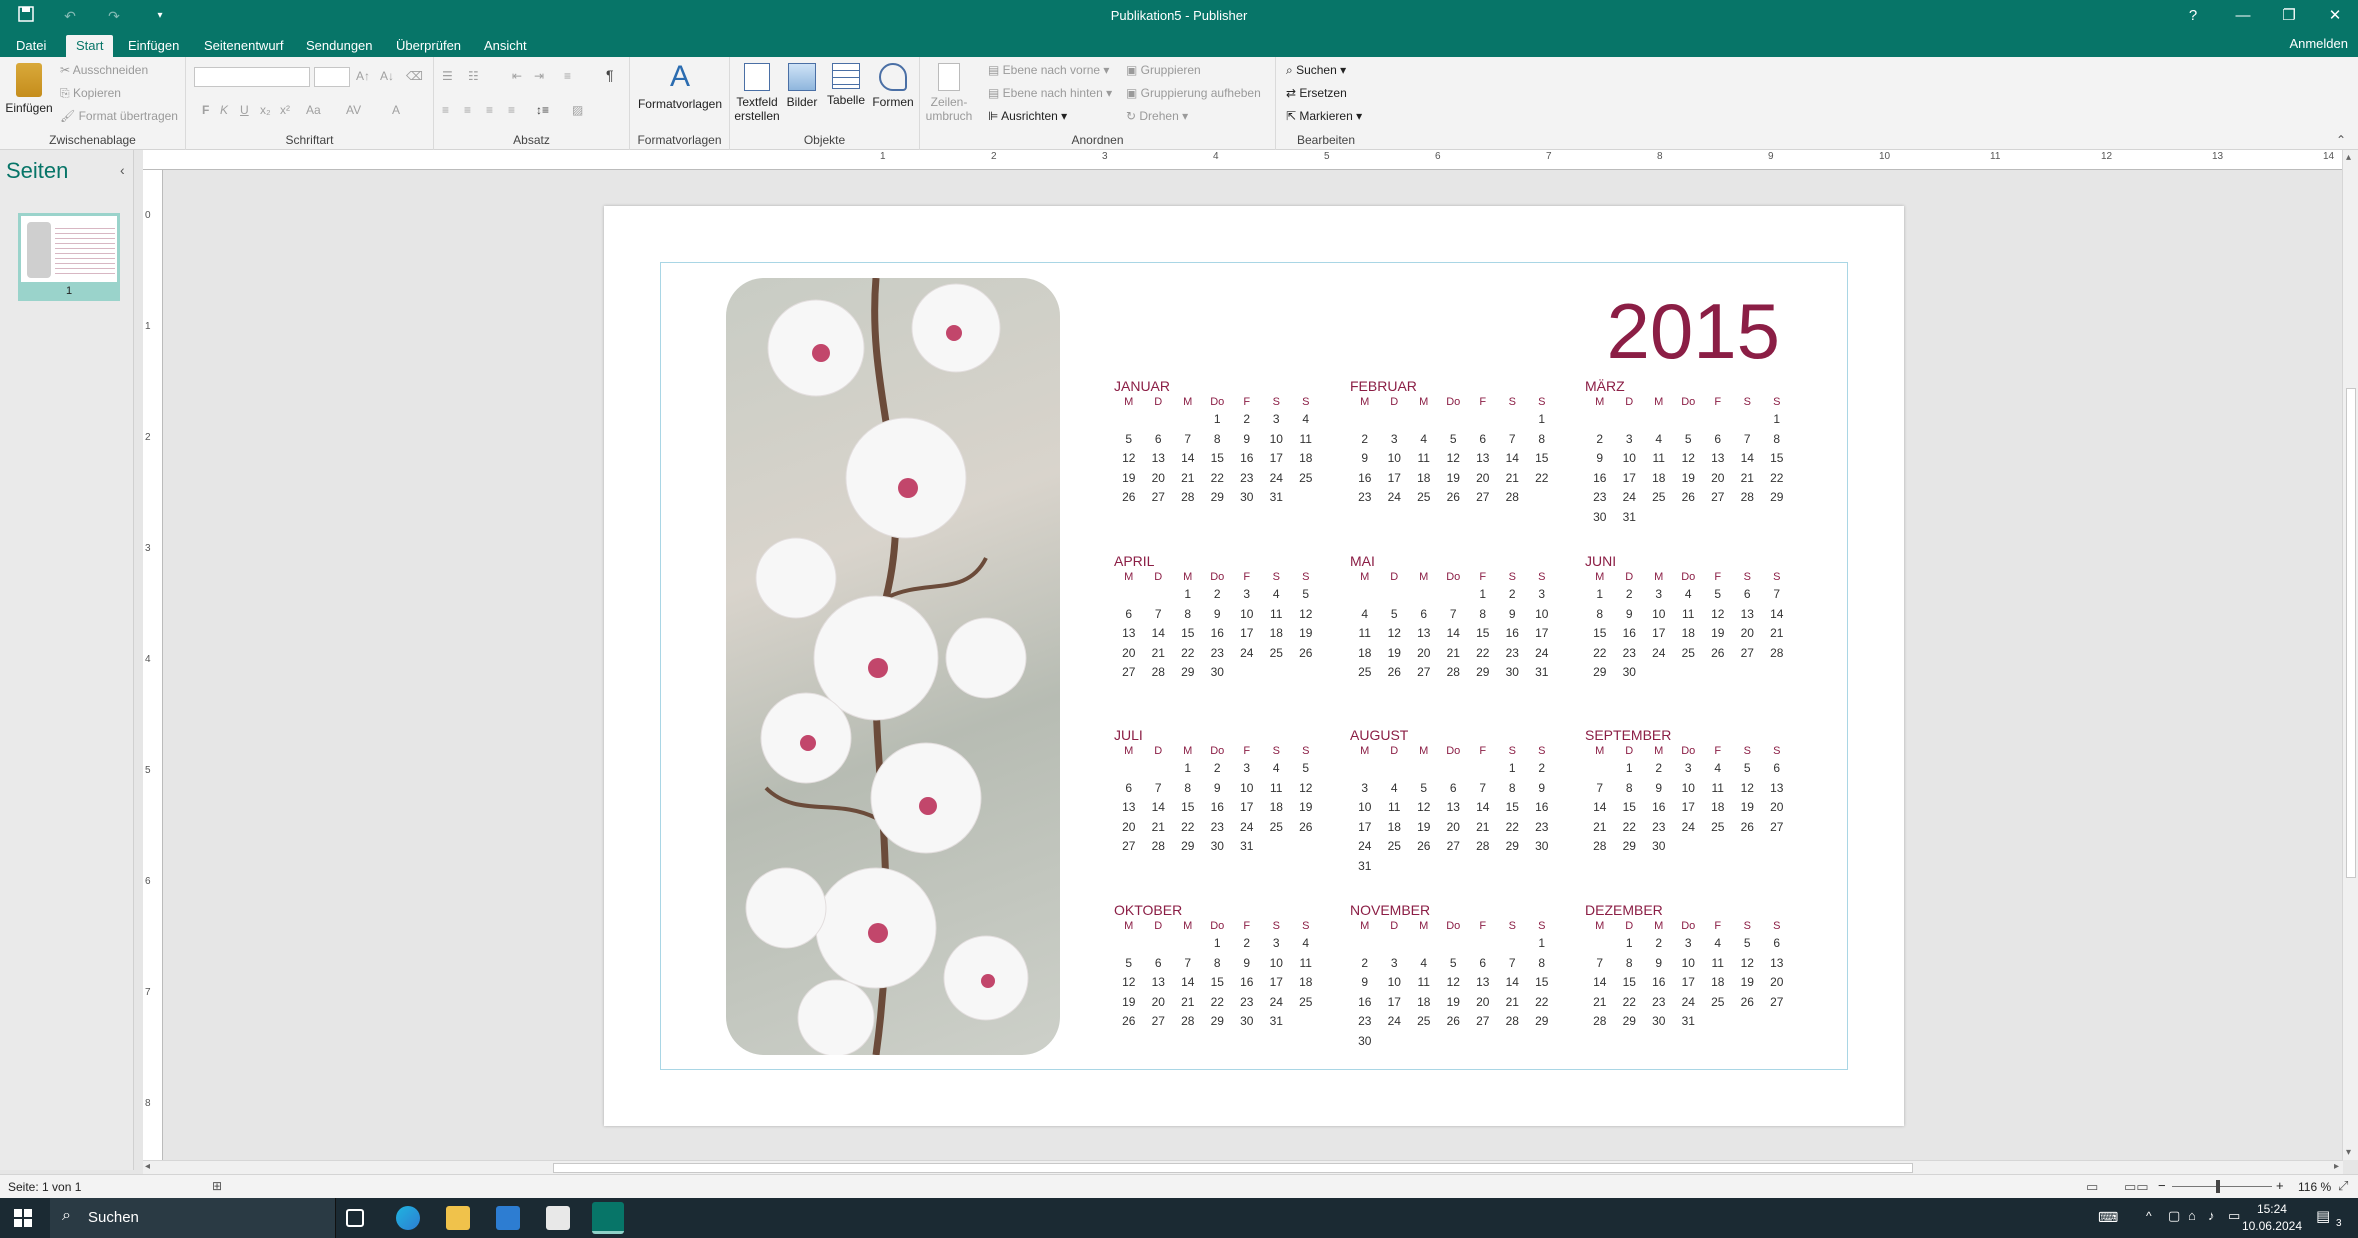 The height and width of the screenshot is (1238, 2358). Describe the element at coordinates (893, 666) in the screenshot. I see `cherry-blossom-photo` at that location.